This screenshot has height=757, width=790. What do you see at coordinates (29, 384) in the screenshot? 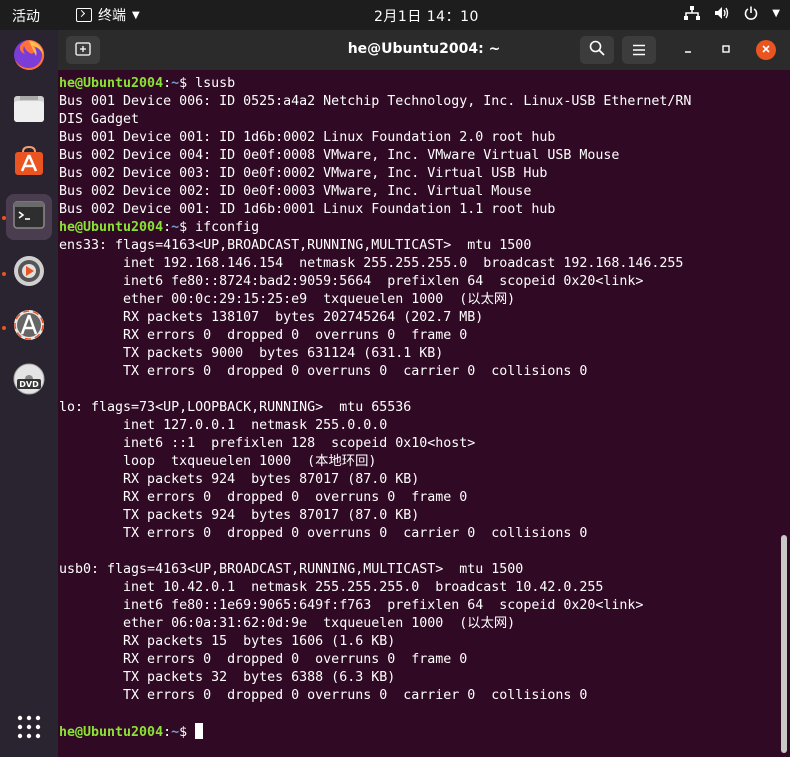
I see `svg-text: DVD` at bounding box center [29, 384].